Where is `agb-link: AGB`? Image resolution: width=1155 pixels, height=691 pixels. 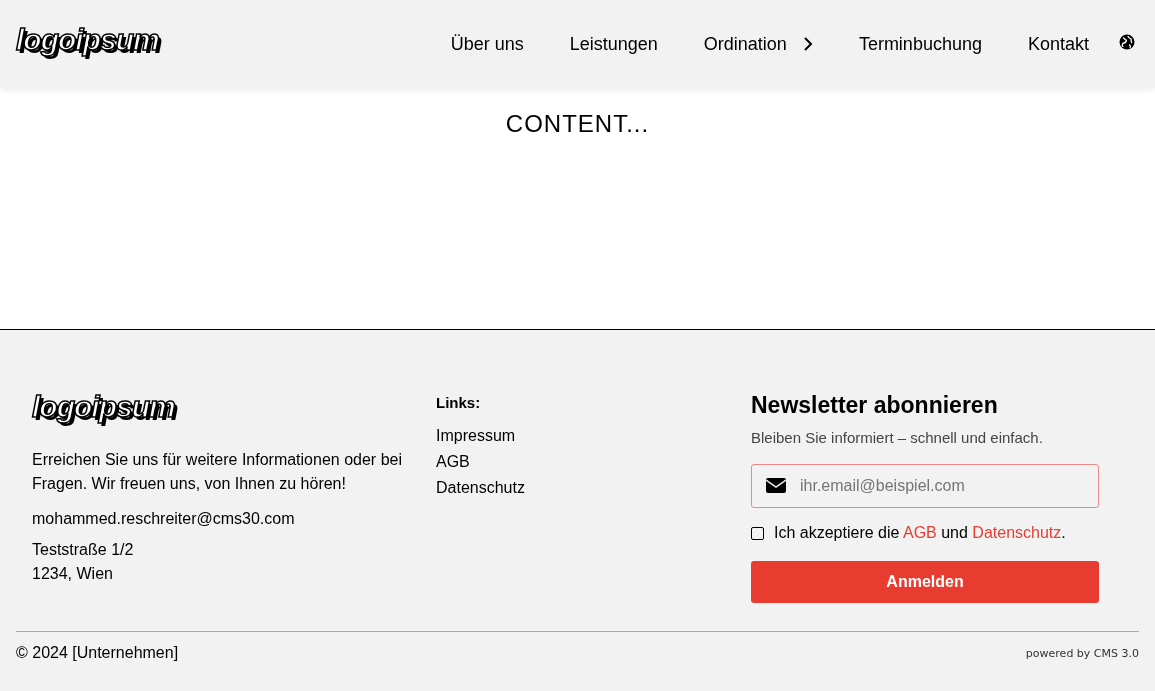 agb-link: AGB is located at coordinates (919, 532).